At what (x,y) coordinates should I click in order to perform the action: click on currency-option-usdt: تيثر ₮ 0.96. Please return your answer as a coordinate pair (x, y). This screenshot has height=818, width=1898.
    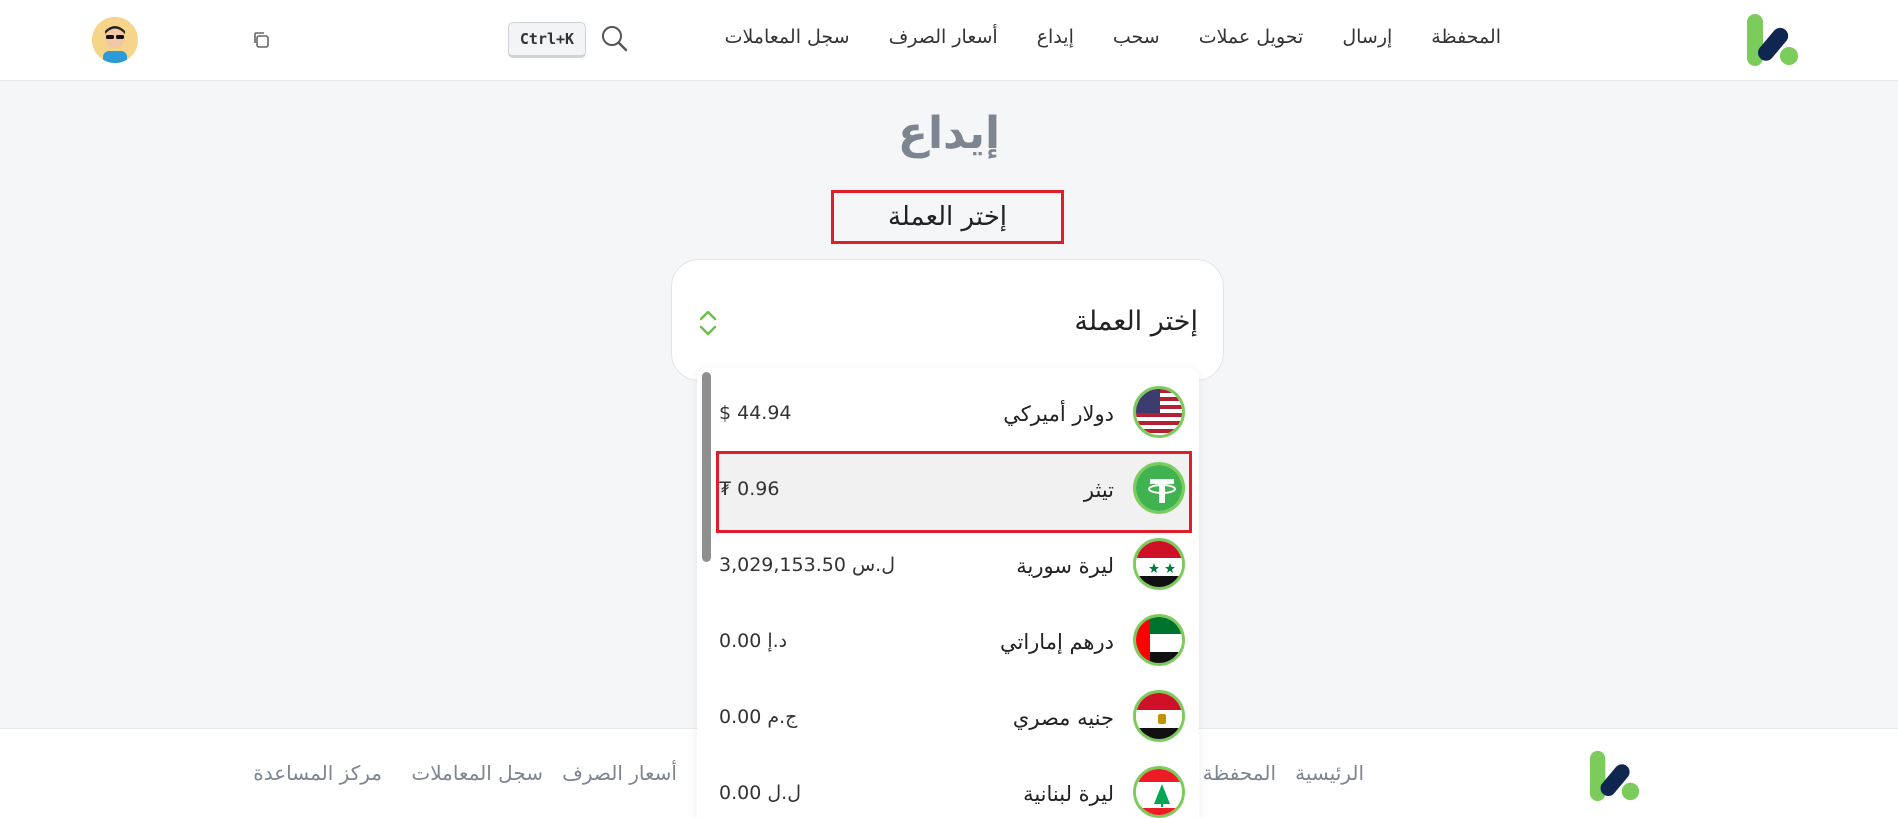
    Looking at the image, I should click on (954, 492).